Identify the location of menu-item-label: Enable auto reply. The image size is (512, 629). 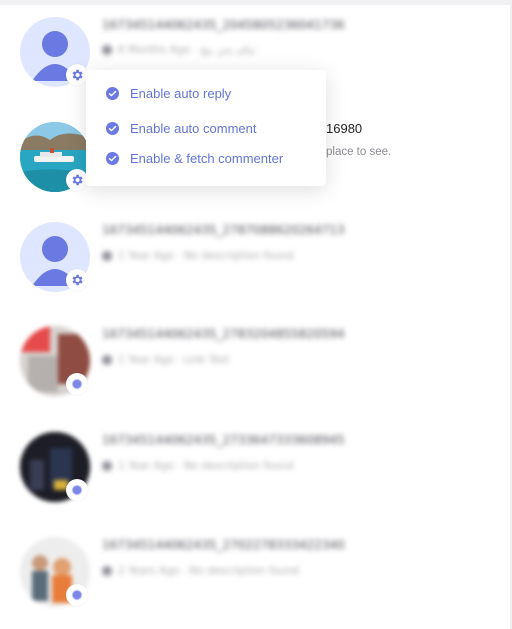
(181, 93).